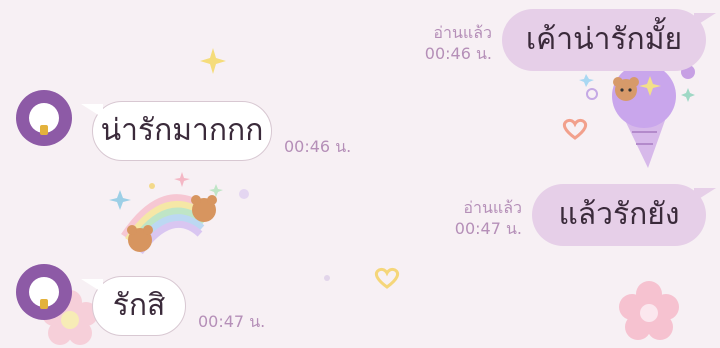 The width and height of the screenshot is (720, 348). Describe the element at coordinates (176, 131) in the screenshot. I see `message-bubble-incoming: น่ารักมากกก` at that location.